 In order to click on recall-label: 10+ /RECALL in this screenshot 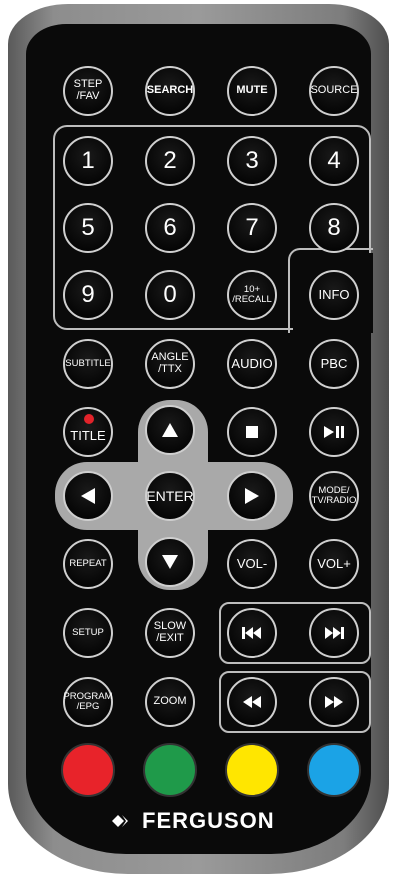, I will do `click(252, 294)`.